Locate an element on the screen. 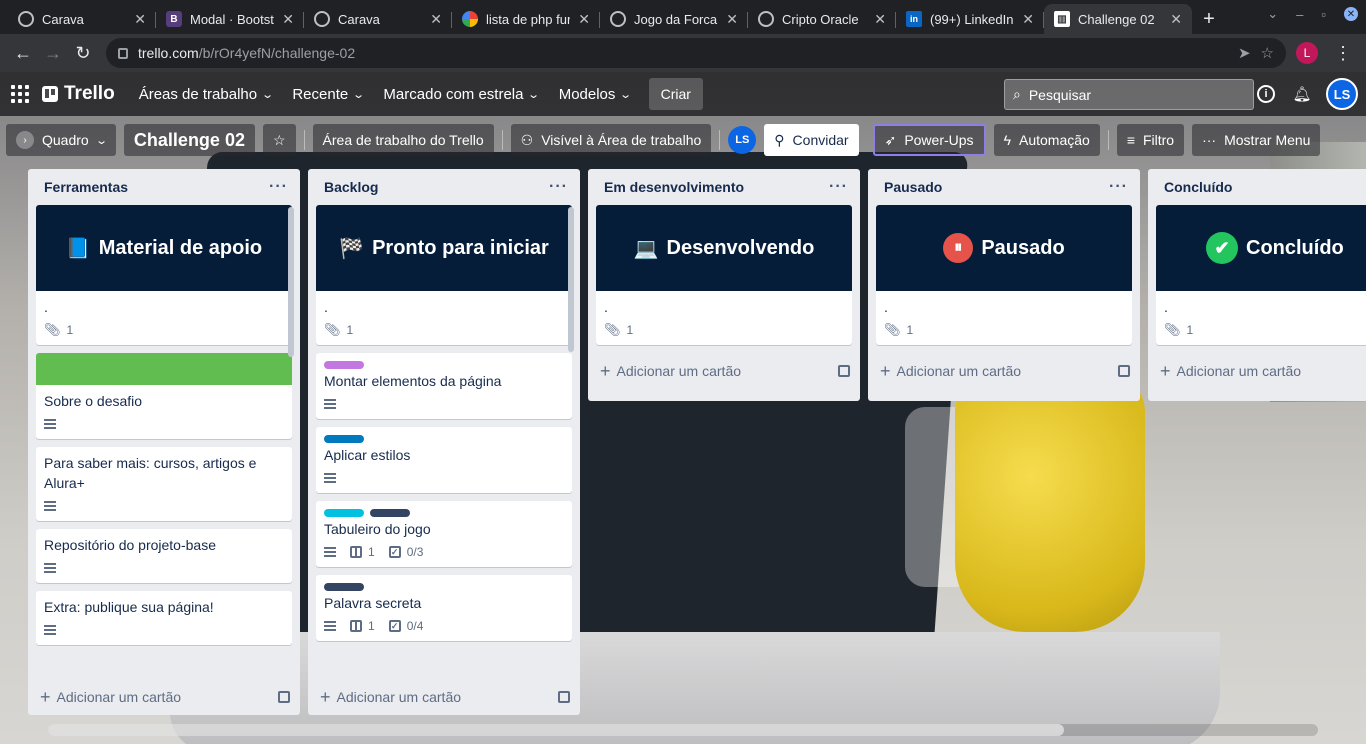  filter-button: ≡ Filtro is located at coordinates (1150, 140).